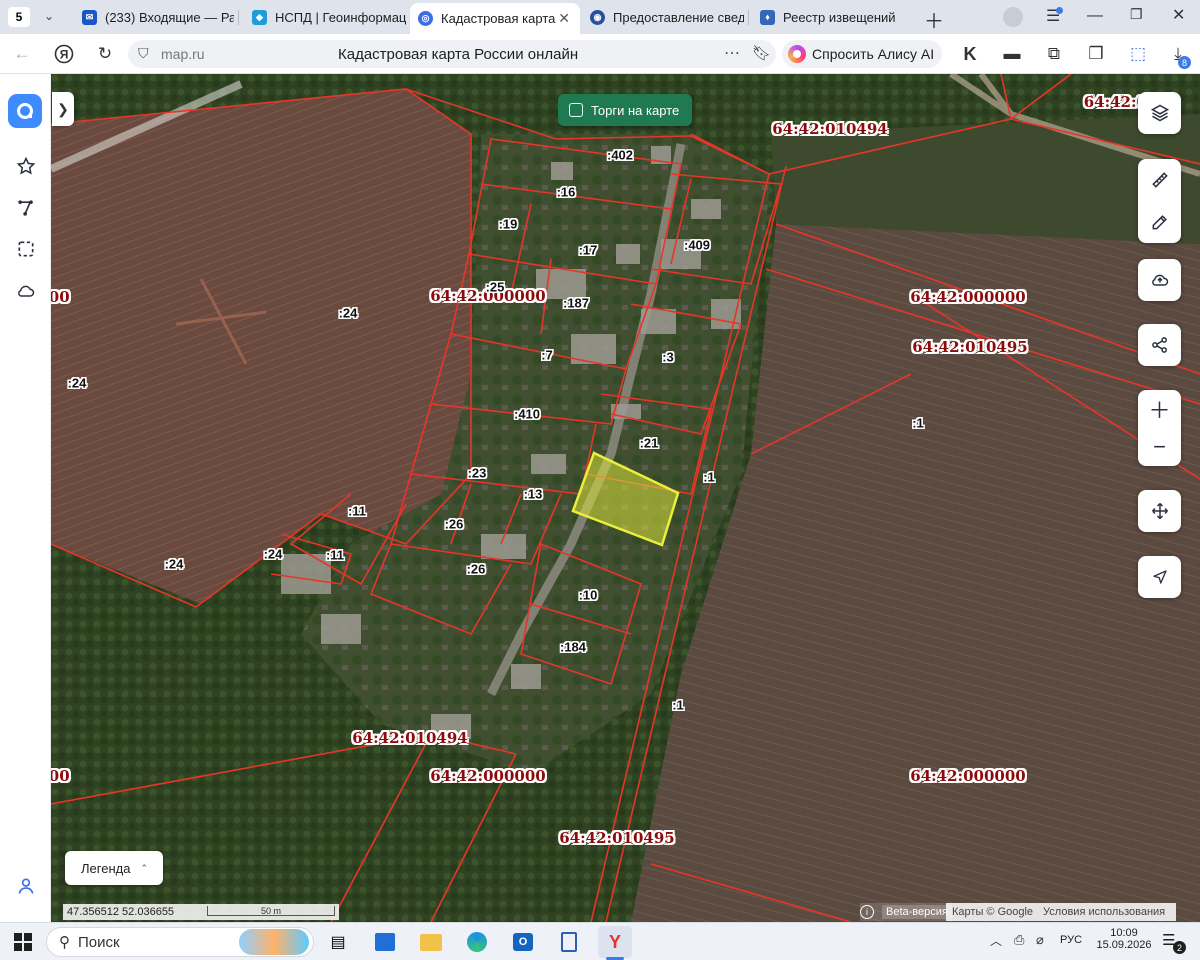 The width and height of the screenshot is (1200, 960). I want to click on close-tab-icon: ✕, so click(564, 18).